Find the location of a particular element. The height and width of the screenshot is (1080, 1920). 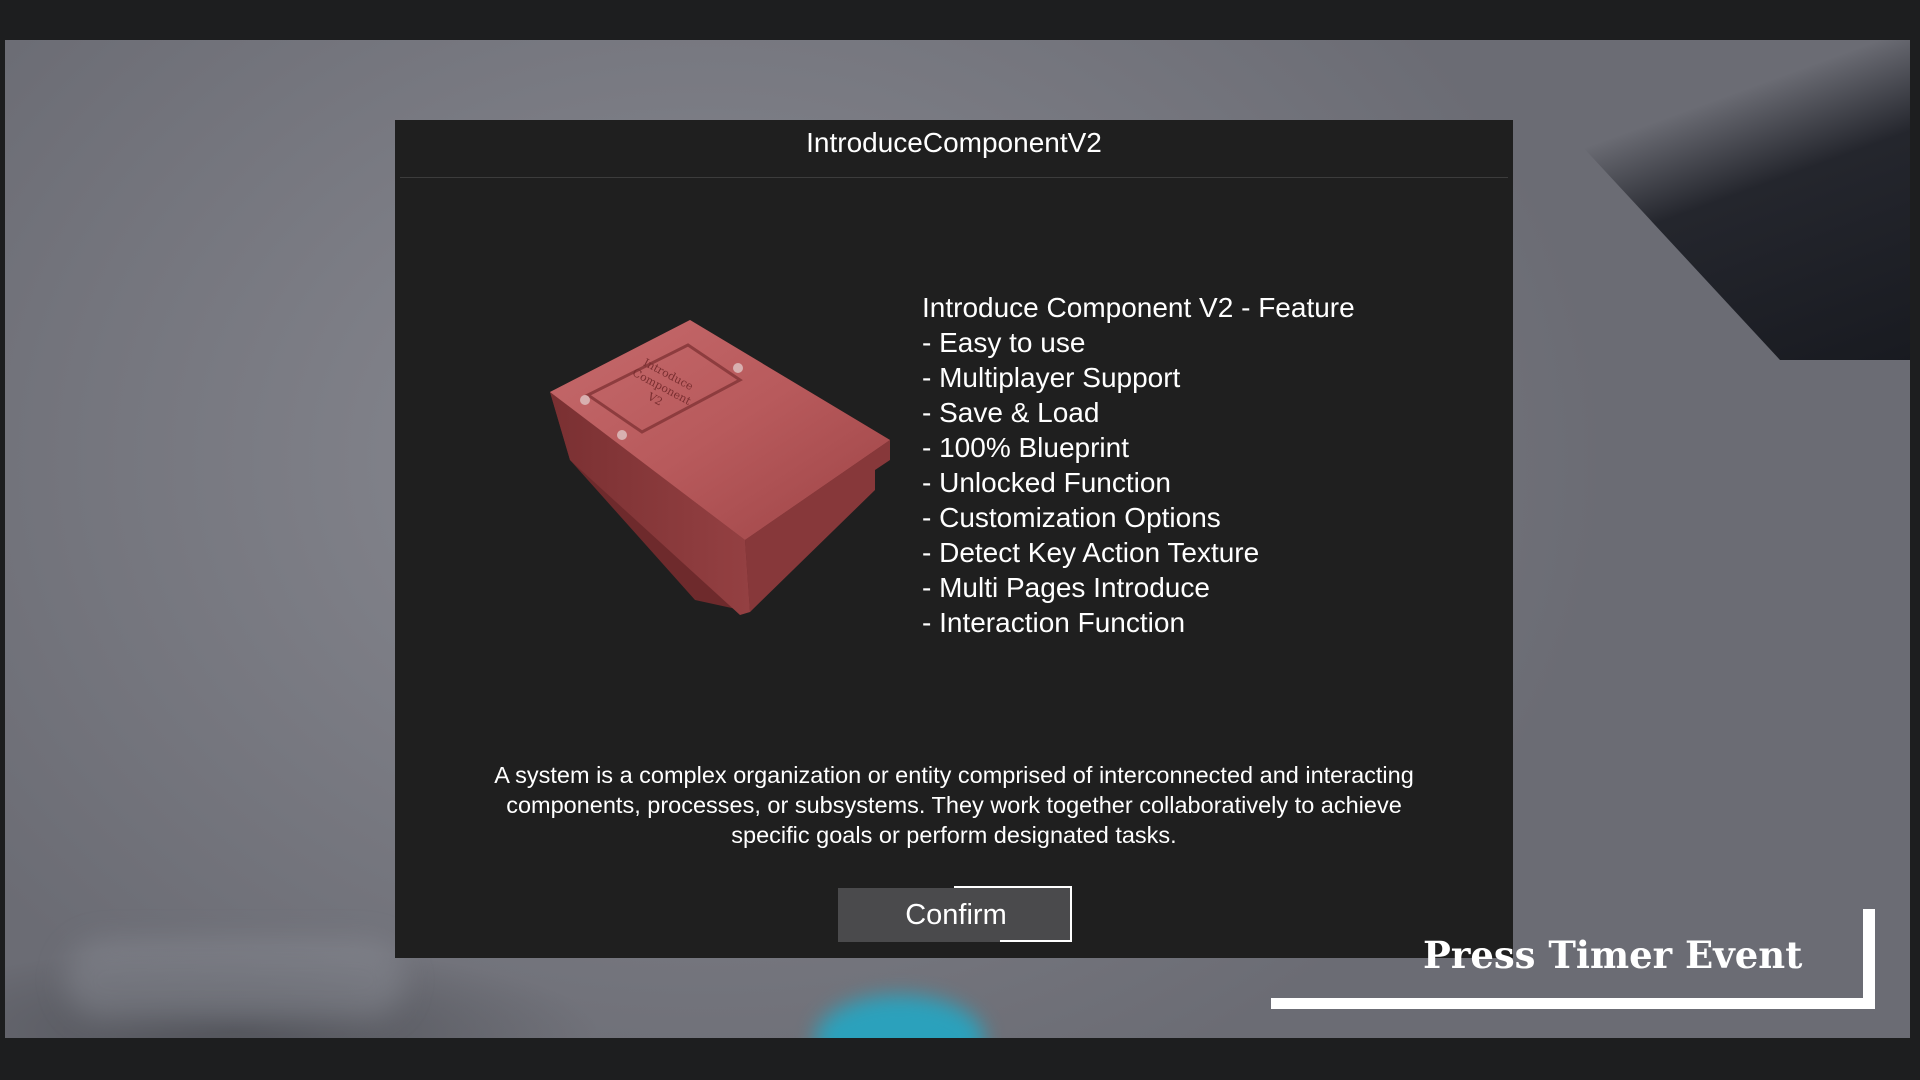

scene-blue-glow is located at coordinates (900, 1016).